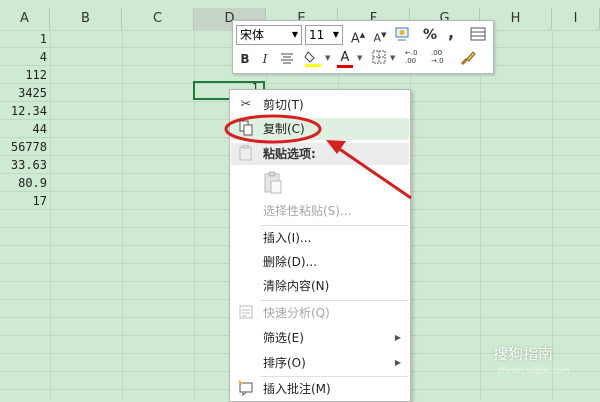 The height and width of the screenshot is (402, 600). Describe the element at coordinates (430, 35) in the screenshot. I see `percent-style-button: %` at that location.